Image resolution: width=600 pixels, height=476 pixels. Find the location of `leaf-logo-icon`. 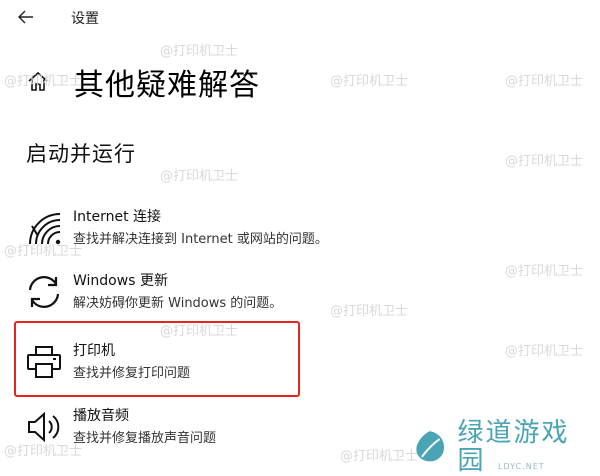

leaf-logo-icon is located at coordinates (430, 446).